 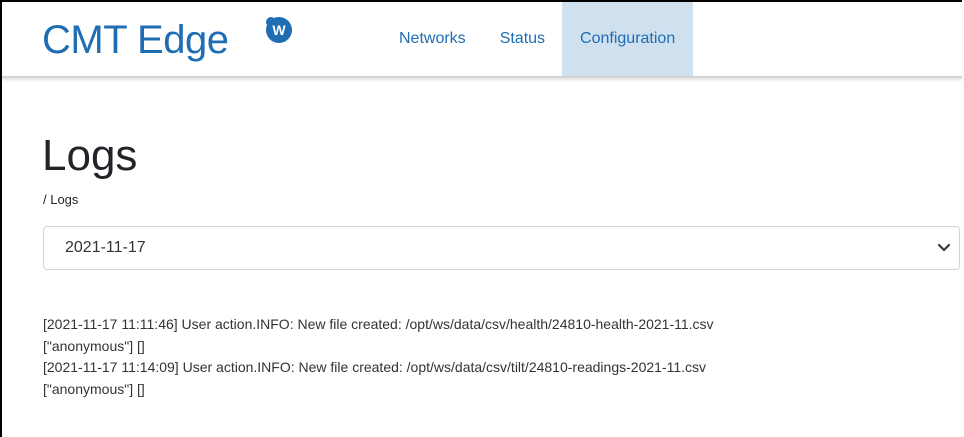 What do you see at coordinates (105, 247) in the screenshot?
I see `log-date-selected-value: 2021-11-17` at bounding box center [105, 247].